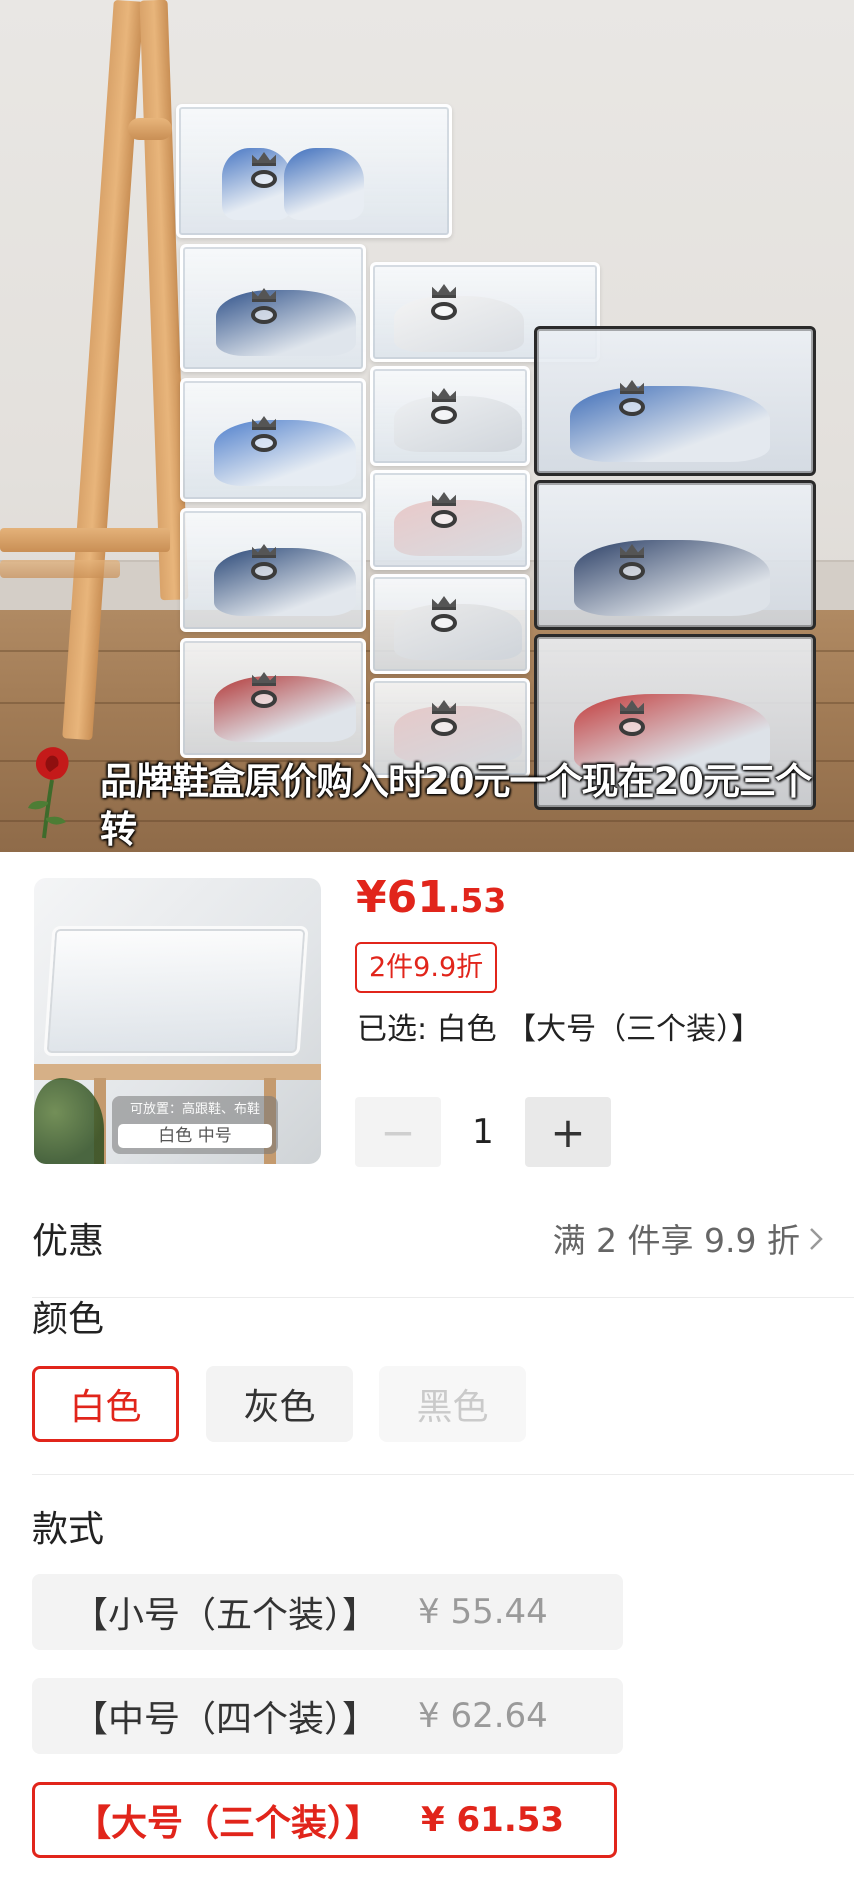 The height and width of the screenshot is (1887, 854). I want to click on style-option-medium: 【中号（四个装）】 ¥ 62.64, so click(327, 1716).